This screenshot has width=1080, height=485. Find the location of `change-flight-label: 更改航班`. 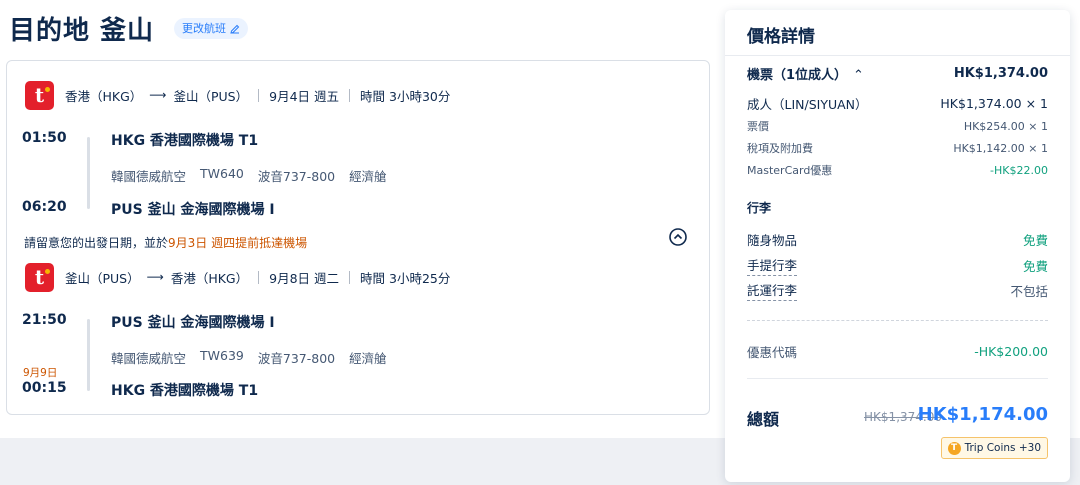

change-flight-label: 更改航班 is located at coordinates (204, 28).